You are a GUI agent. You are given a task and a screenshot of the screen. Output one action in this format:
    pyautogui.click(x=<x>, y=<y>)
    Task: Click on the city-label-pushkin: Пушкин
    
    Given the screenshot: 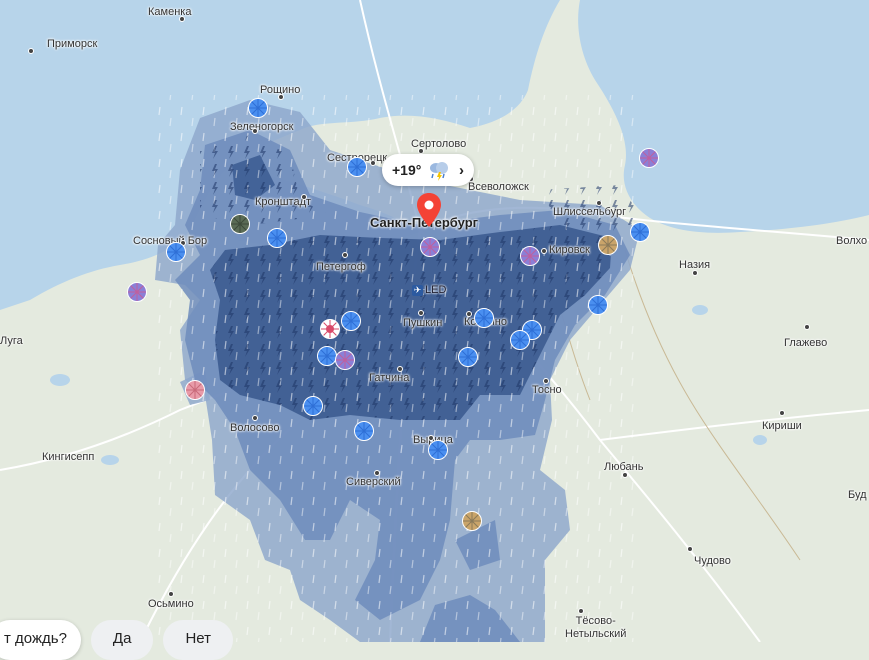 What is the action you would take?
    pyautogui.click(x=423, y=323)
    